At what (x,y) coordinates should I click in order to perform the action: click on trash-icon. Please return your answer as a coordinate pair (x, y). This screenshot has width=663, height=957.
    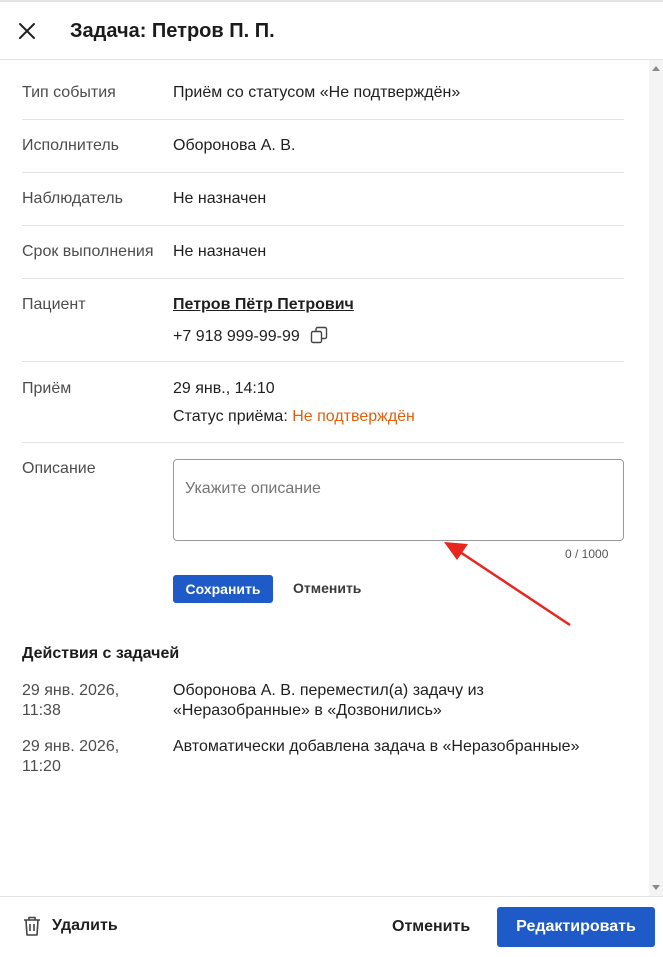
    Looking at the image, I should click on (32, 926).